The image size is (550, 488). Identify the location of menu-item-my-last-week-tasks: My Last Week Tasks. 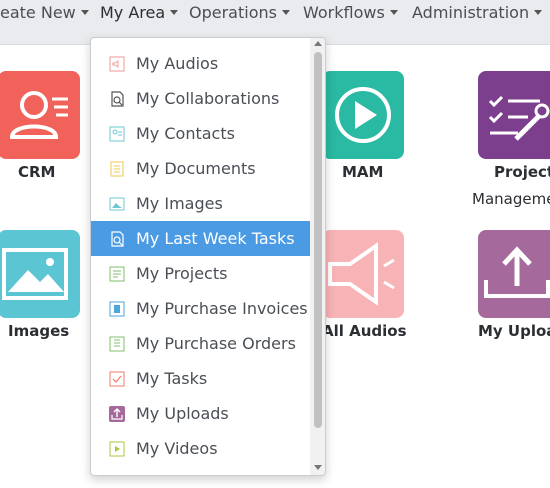
(200, 238).